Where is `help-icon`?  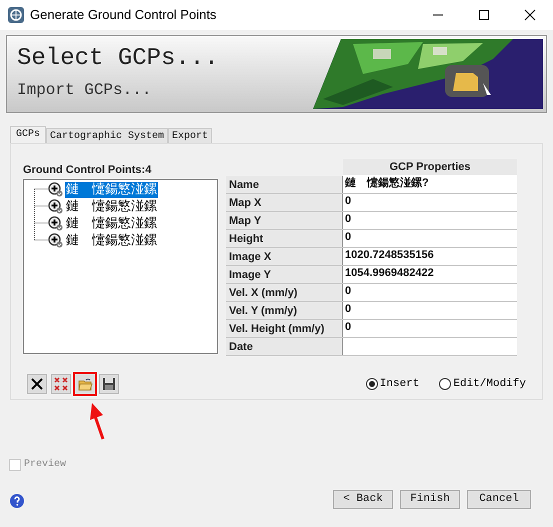
help-icon is located at coordinates (17, 501).